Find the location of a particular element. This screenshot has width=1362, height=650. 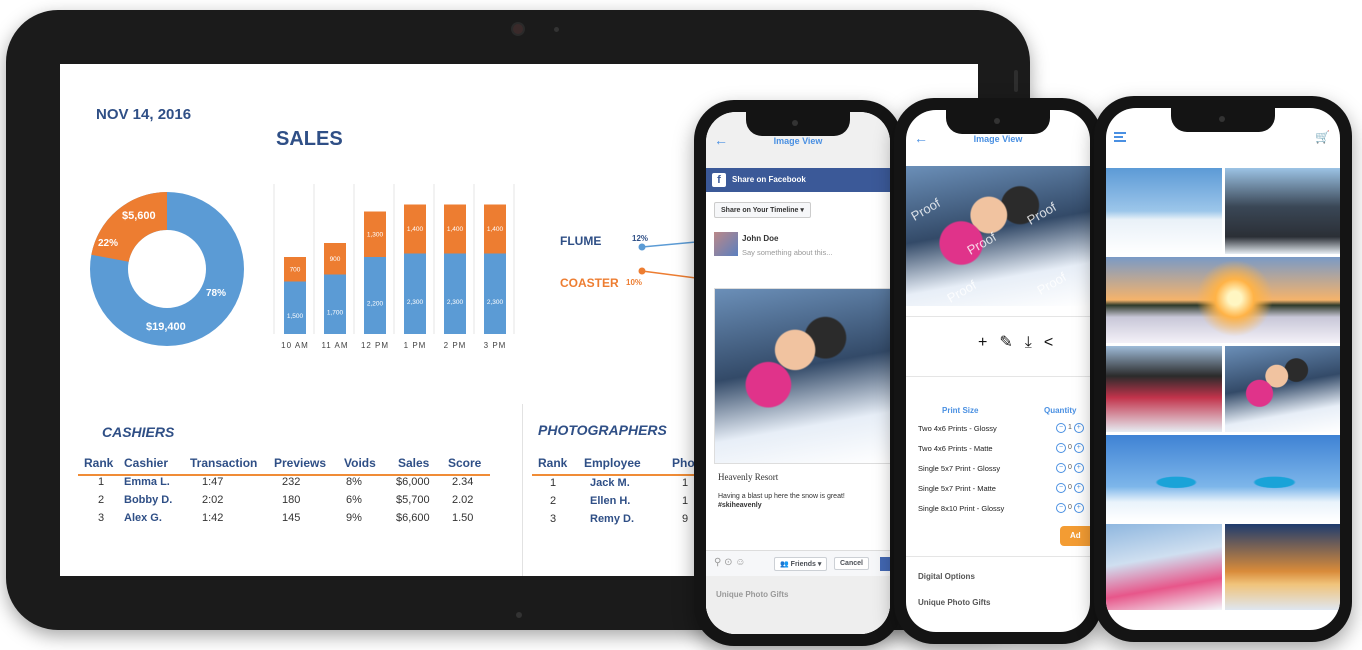

photo-grid is located at coordinates (1223, 399).